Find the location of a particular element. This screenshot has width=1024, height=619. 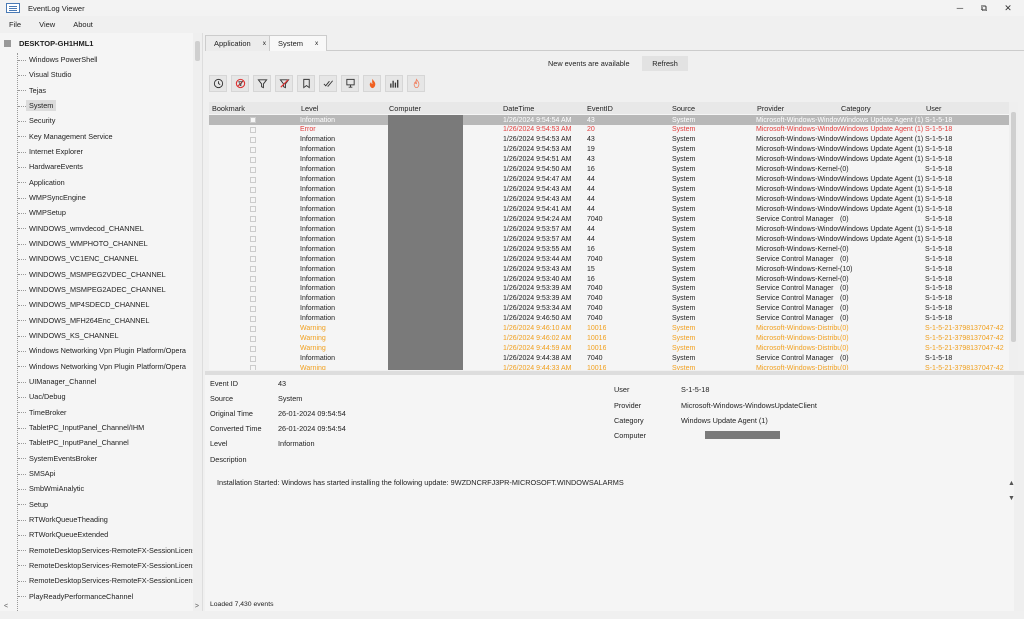

tree-item: TimeBroker is located at coordinates (105, 412).